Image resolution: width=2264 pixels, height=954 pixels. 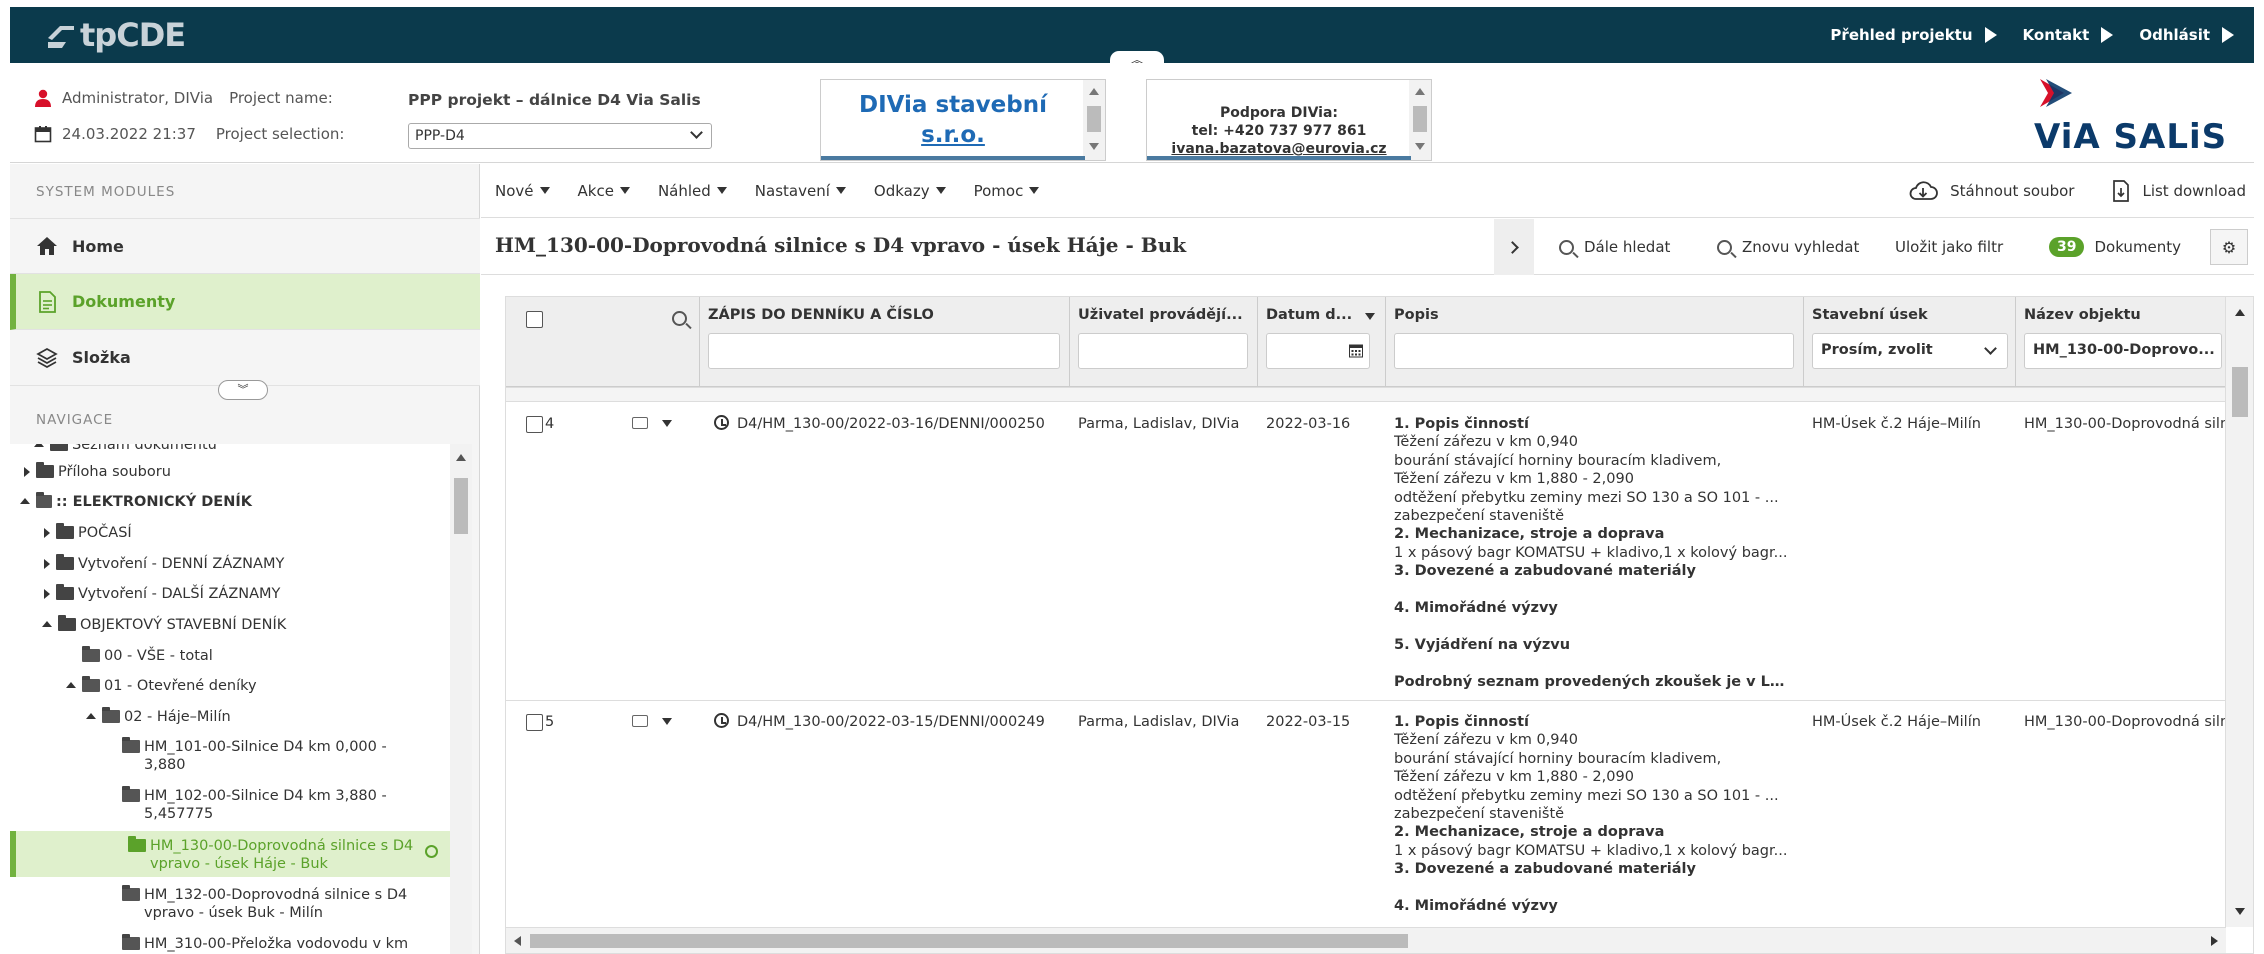 I want to click on tree-item: HM_101-00-Silnice D4 km 0,000 - 3,880, so click(x=272, y=755).